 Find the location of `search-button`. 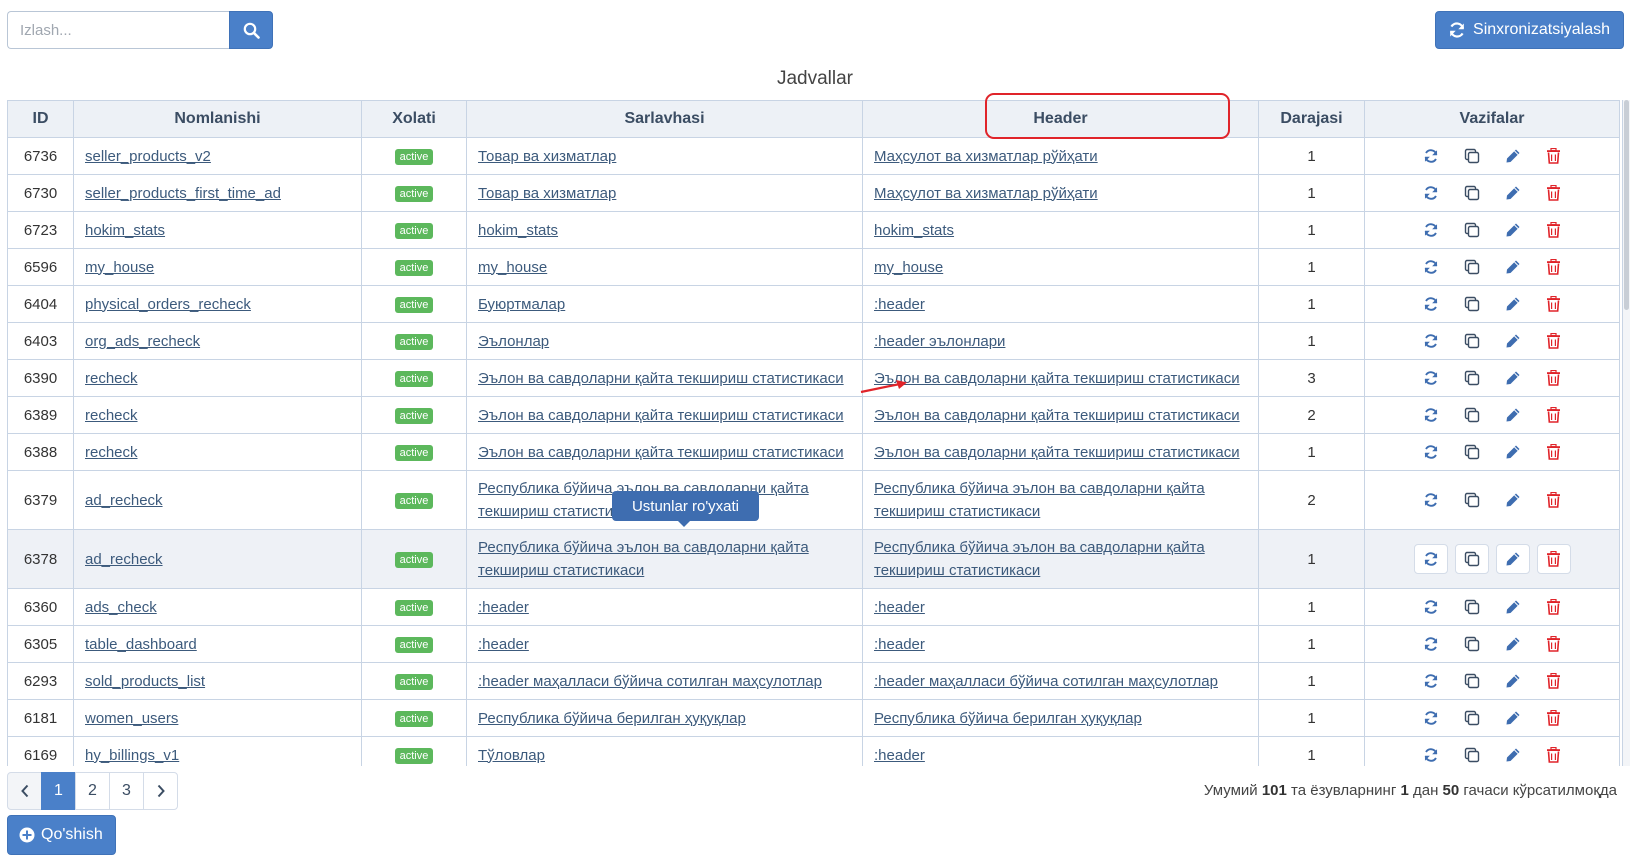

search-button is located at coordinates (251, 30).